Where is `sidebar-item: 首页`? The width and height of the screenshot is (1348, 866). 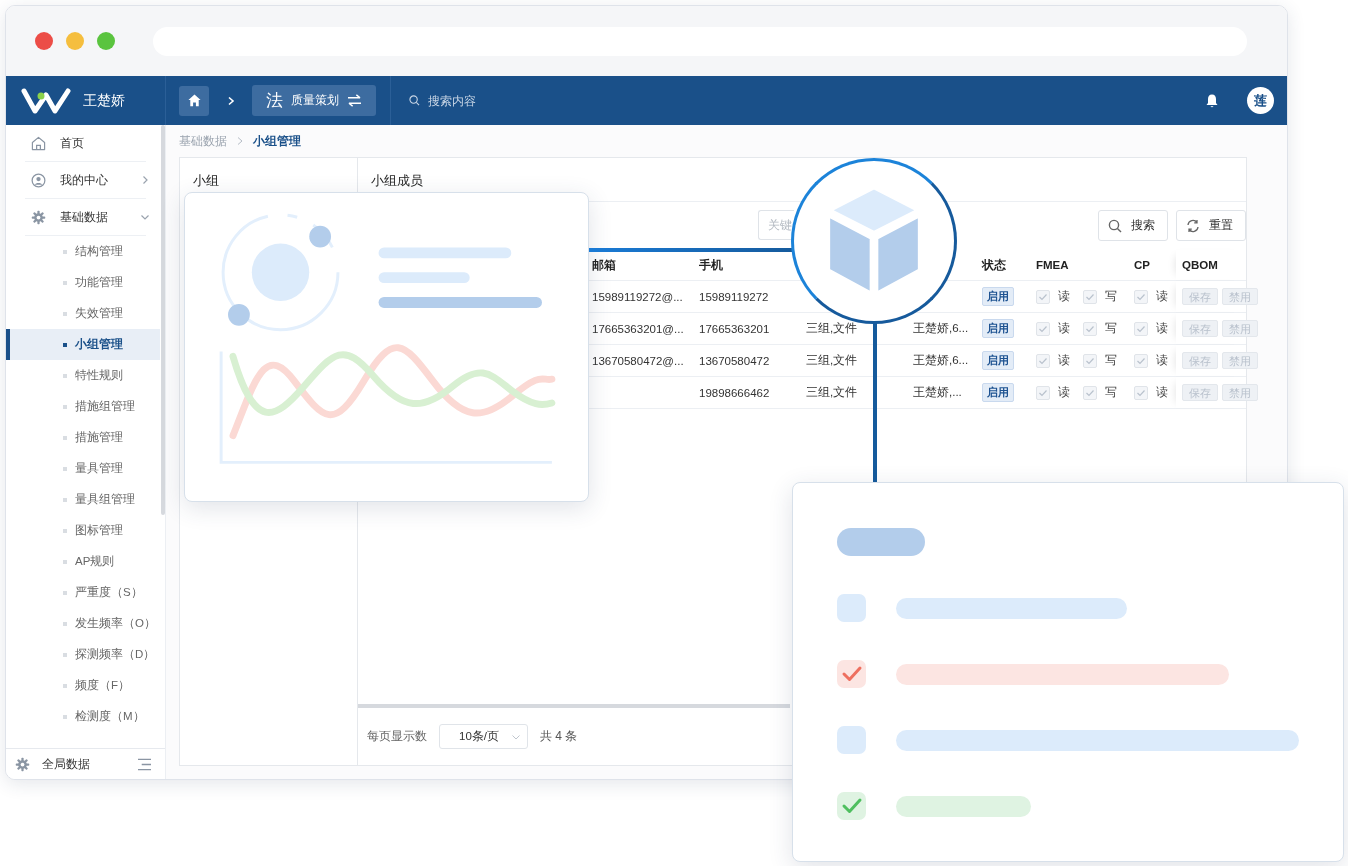 sidebar-item: 首页 is located at coordinates (85, 143).